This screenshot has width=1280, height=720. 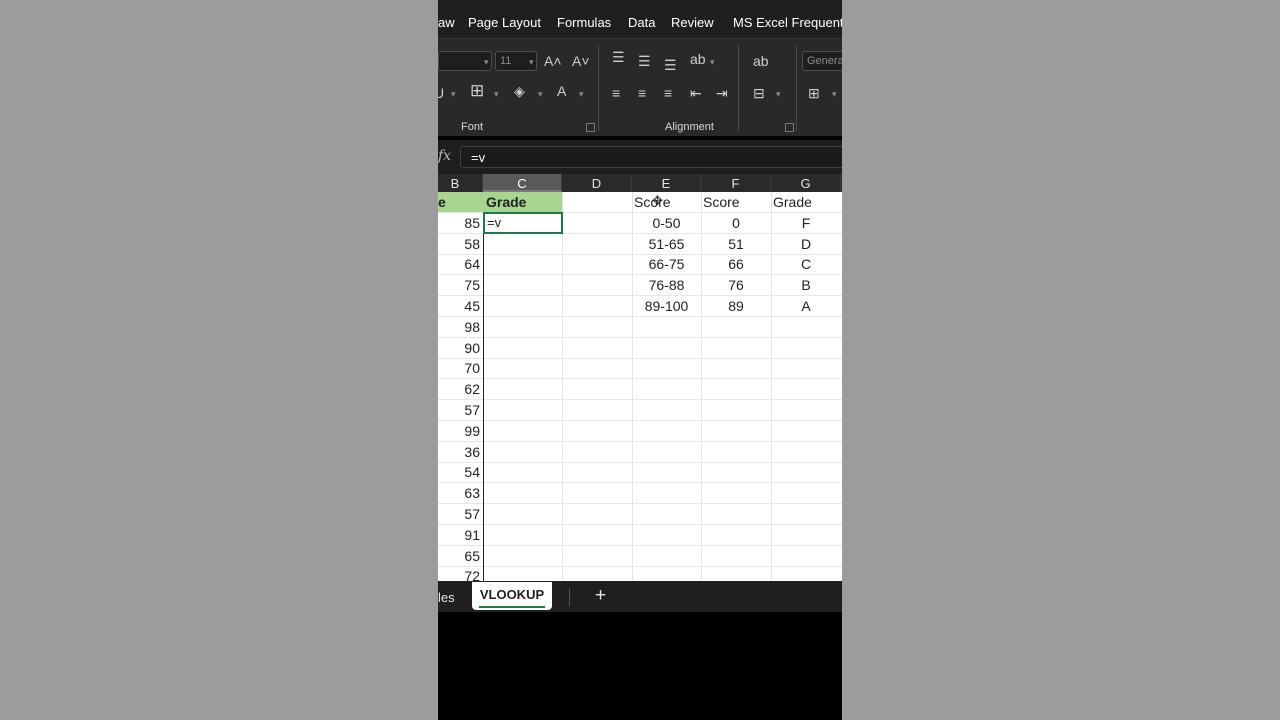 What do you see at coordinates (666, 223) in the screenshot?
I see `range-cell: 0-50` at bounding box center [666, 223].